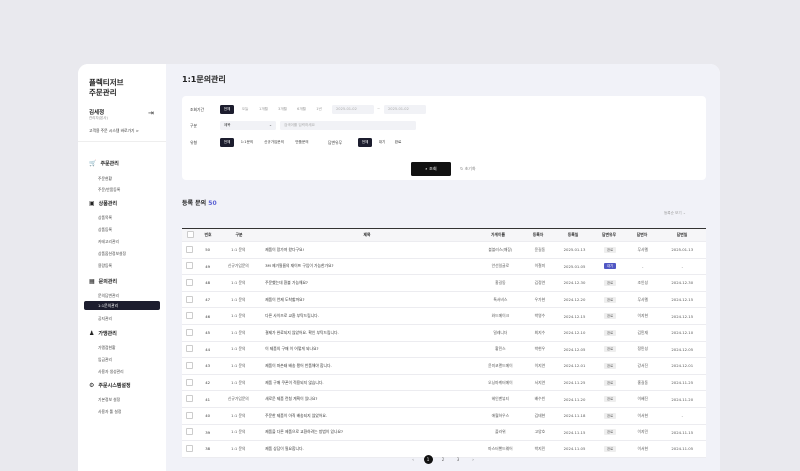  What do you see at coordinates (301, 109) in the screenshot?
I see `period-chip-6m: 6개월` at bounding box center [301, 109].